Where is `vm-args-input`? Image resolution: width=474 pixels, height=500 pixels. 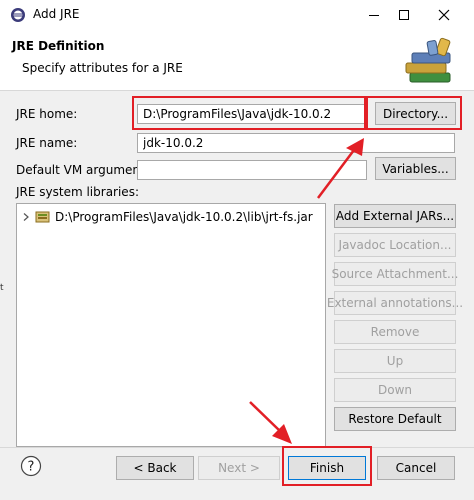 vm-args-input is located at coordinates (252, 170).